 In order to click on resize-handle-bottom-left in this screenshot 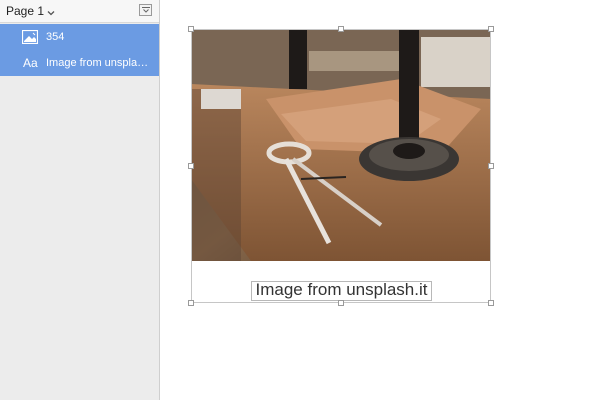, I will do `click(191, 303)`.